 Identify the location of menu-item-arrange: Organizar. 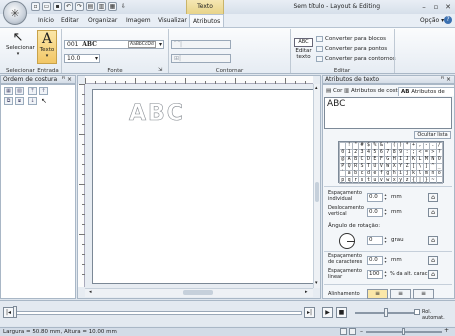
(102, 20).